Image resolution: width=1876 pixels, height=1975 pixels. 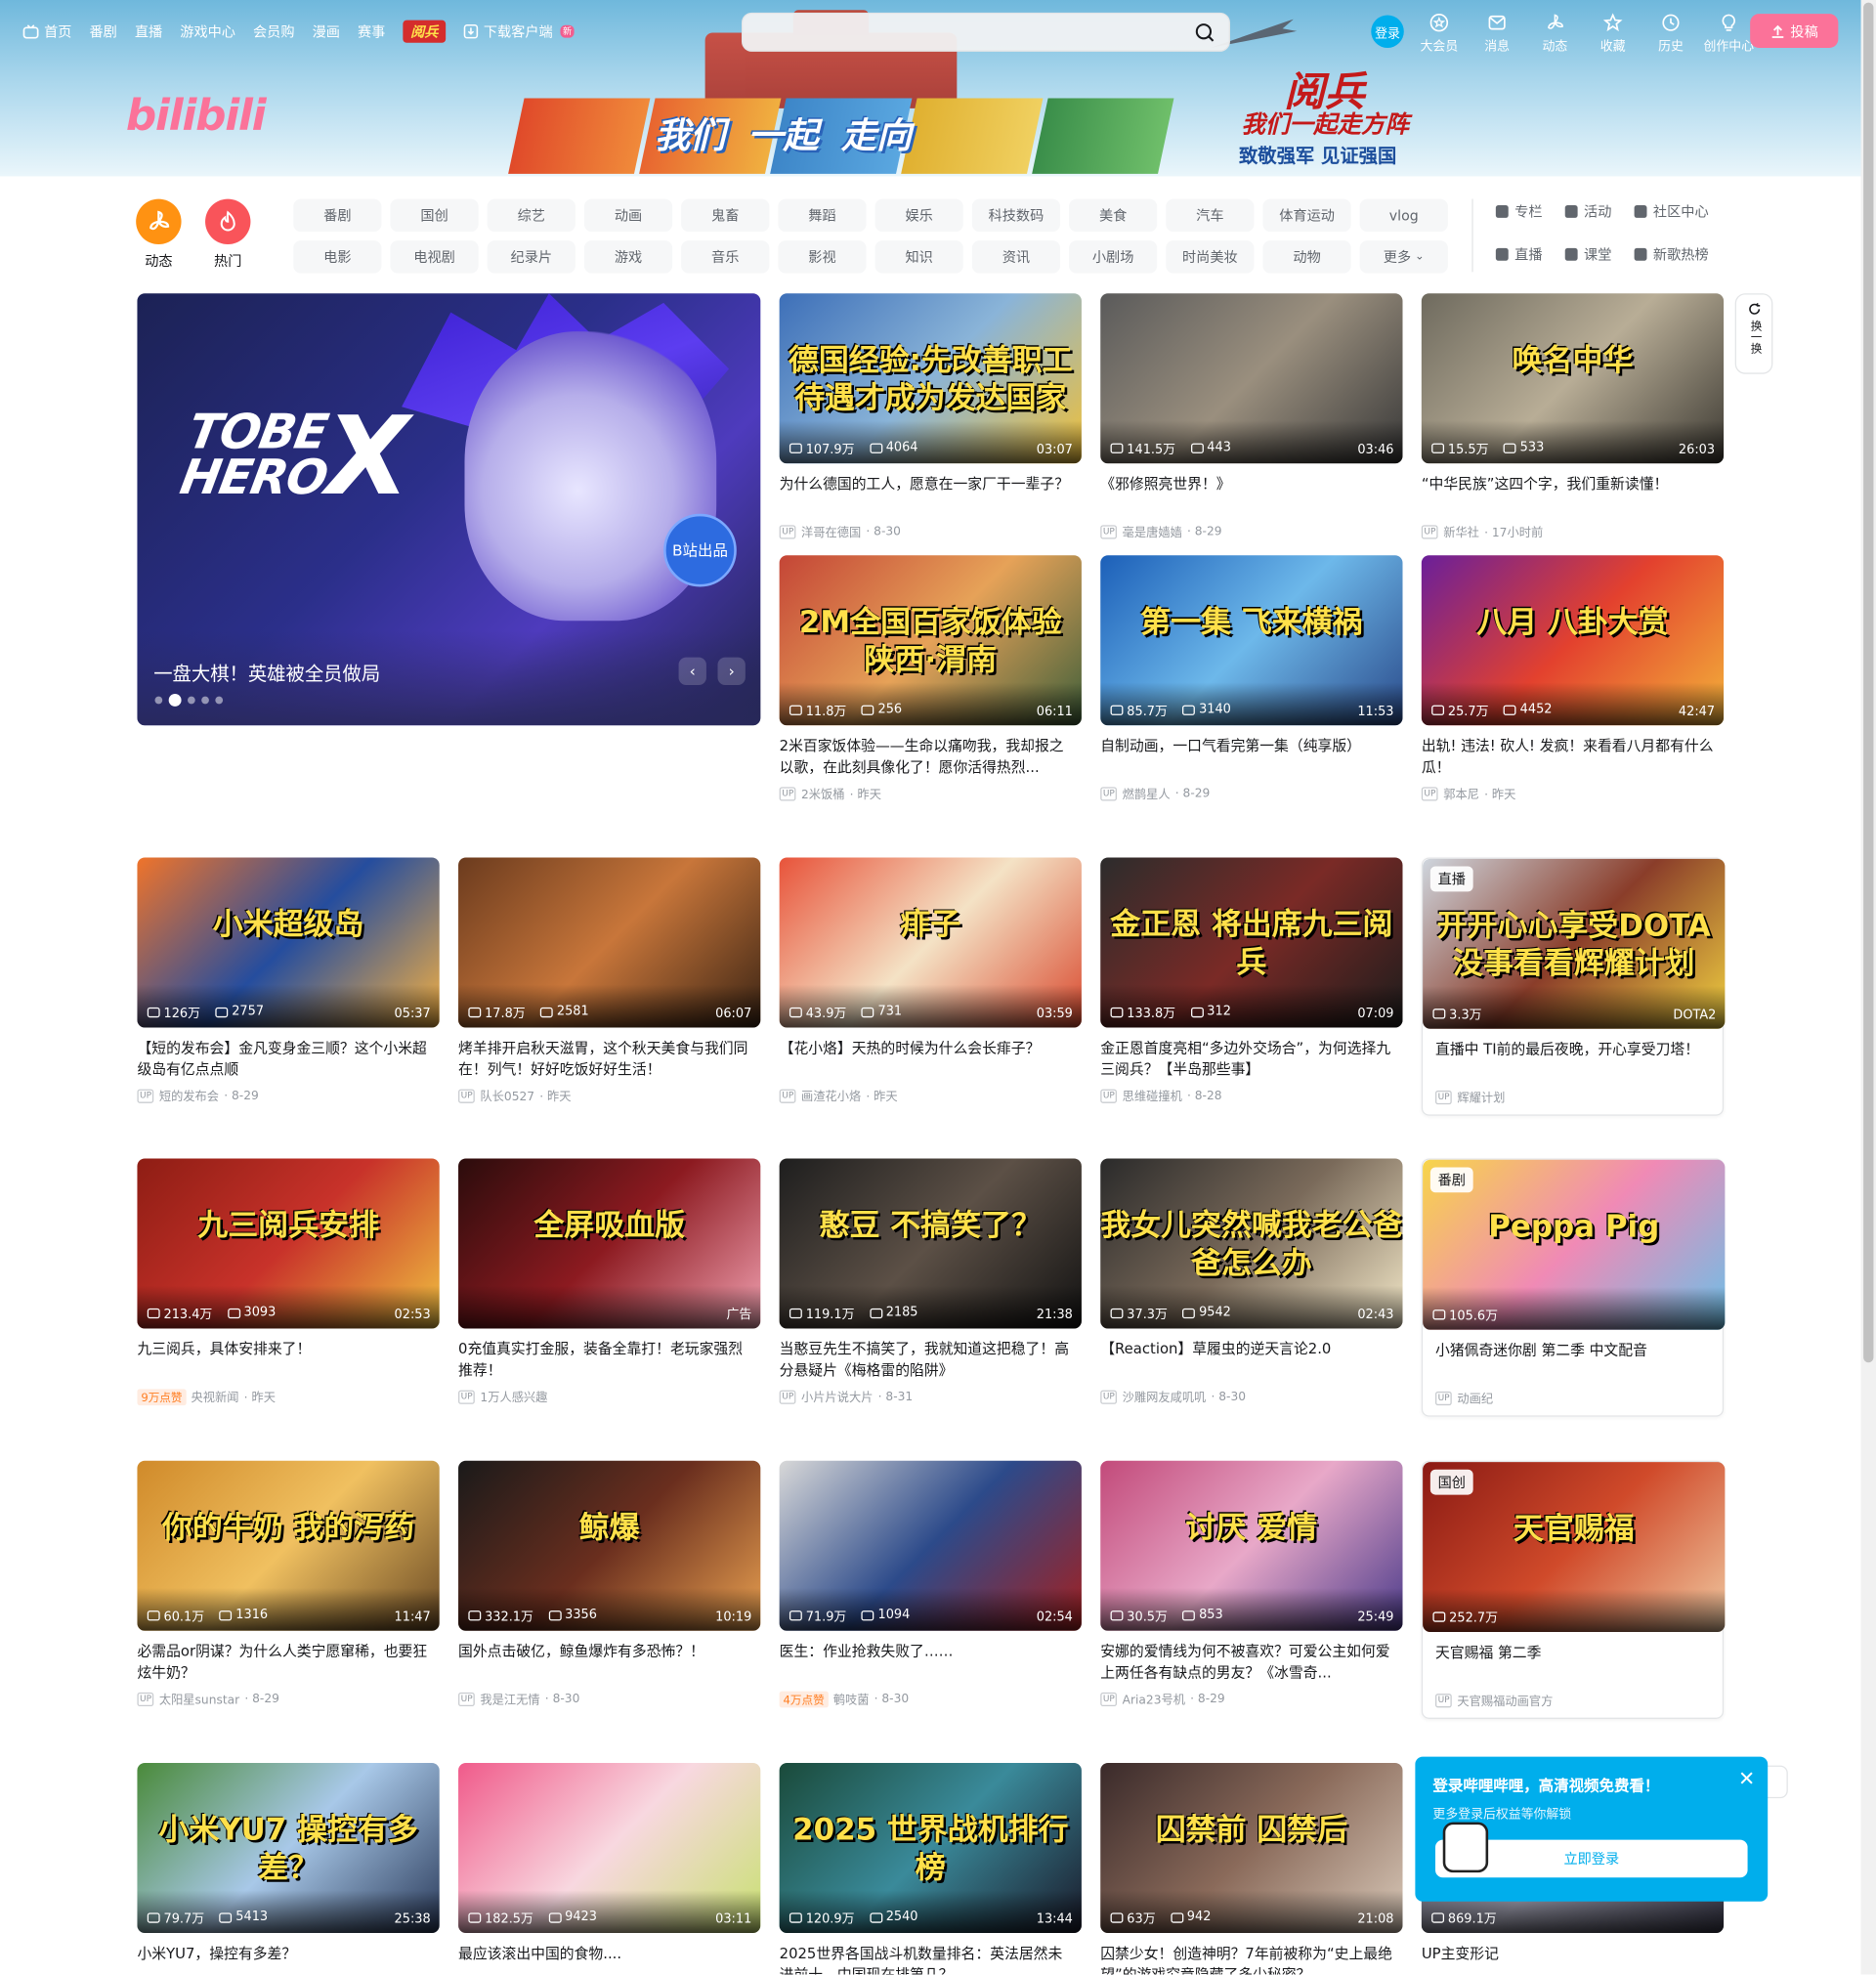 I want to click on video-thumbnail: Peppa Pig 番剧 105.6万, so click(x=1574, y=1244).